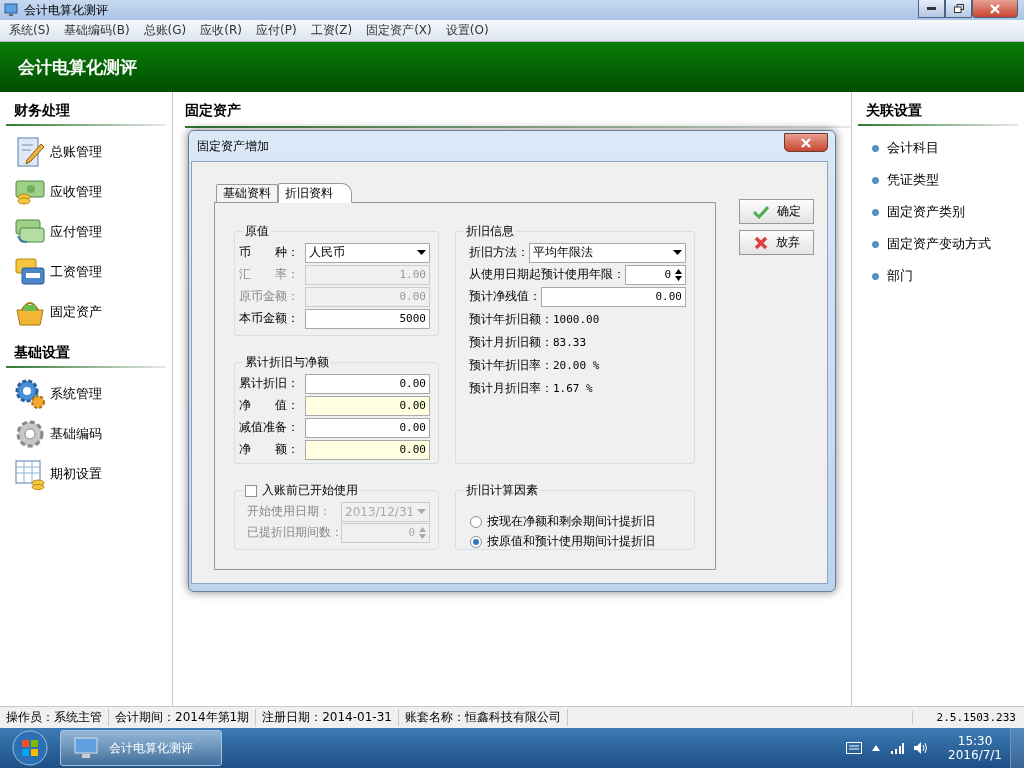 This screenshot has height=768, width=1024. Describe the element at coordinates (570, 342) in the screenshot. I see `stat-value: 83.33` at that location.